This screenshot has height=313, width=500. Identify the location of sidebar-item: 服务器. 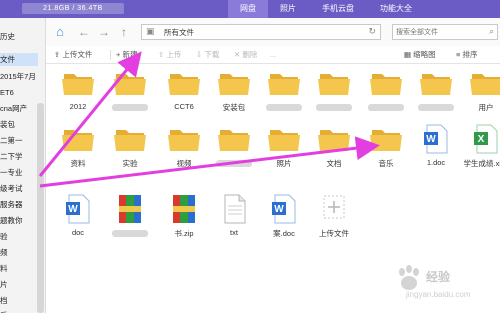
(19, 204).